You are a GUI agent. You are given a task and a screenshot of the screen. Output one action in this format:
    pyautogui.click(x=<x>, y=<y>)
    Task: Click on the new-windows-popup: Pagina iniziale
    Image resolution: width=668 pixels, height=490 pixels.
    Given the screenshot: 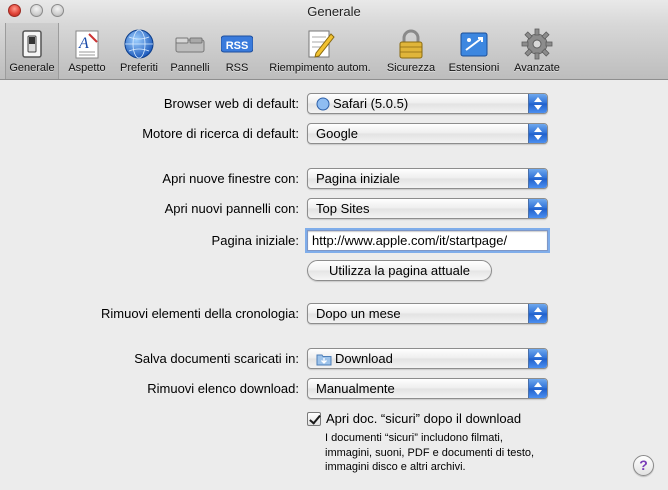 What is the action you would take?
    pyautogui.click(x=427, y=178)
    